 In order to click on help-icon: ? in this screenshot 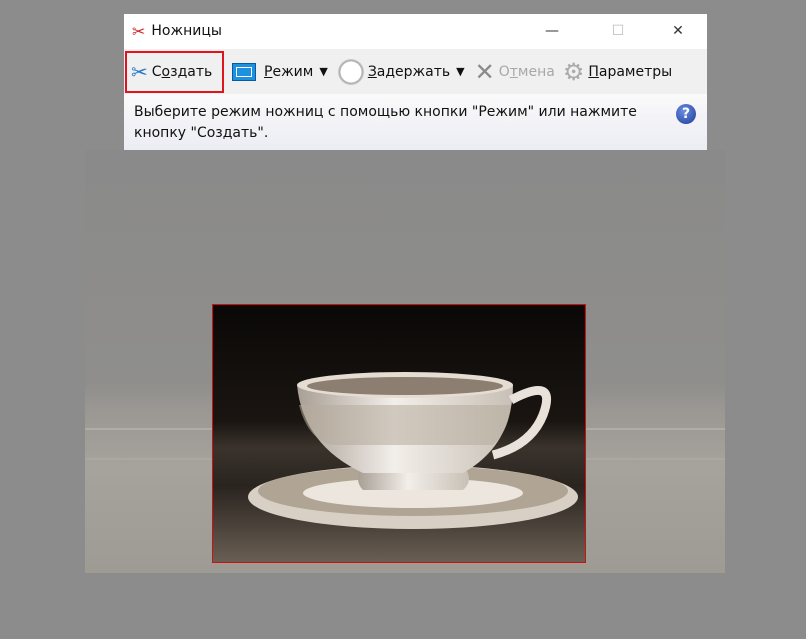, I will do `click(686, 114)`.